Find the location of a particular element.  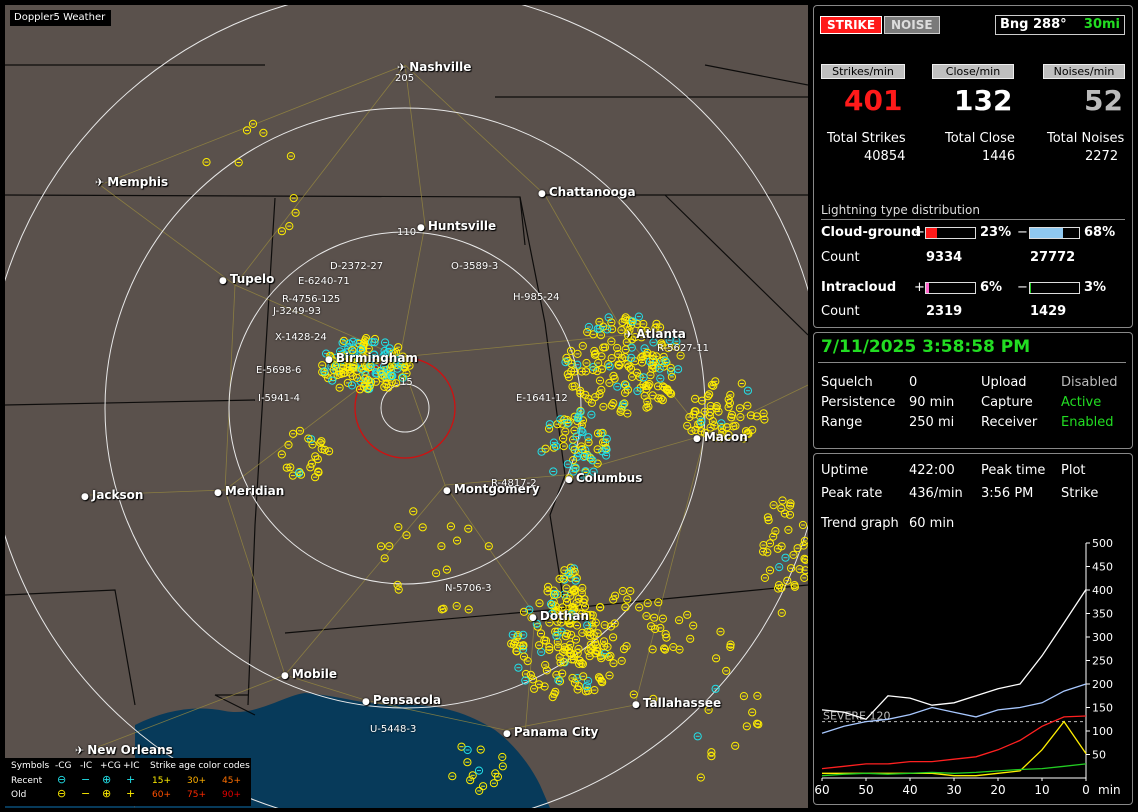

city-label: ● Tupelo is located at coordinates (247, 279).